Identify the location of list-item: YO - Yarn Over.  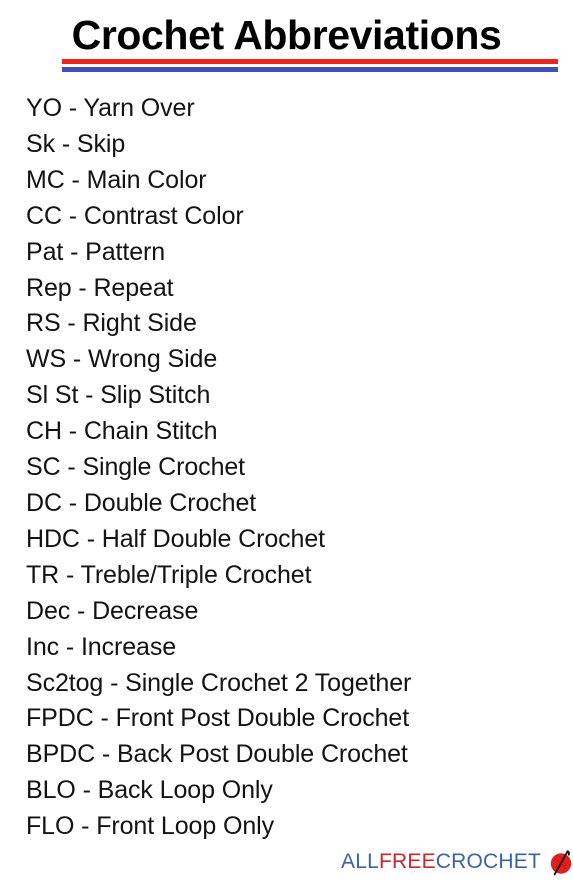
(110, 108).